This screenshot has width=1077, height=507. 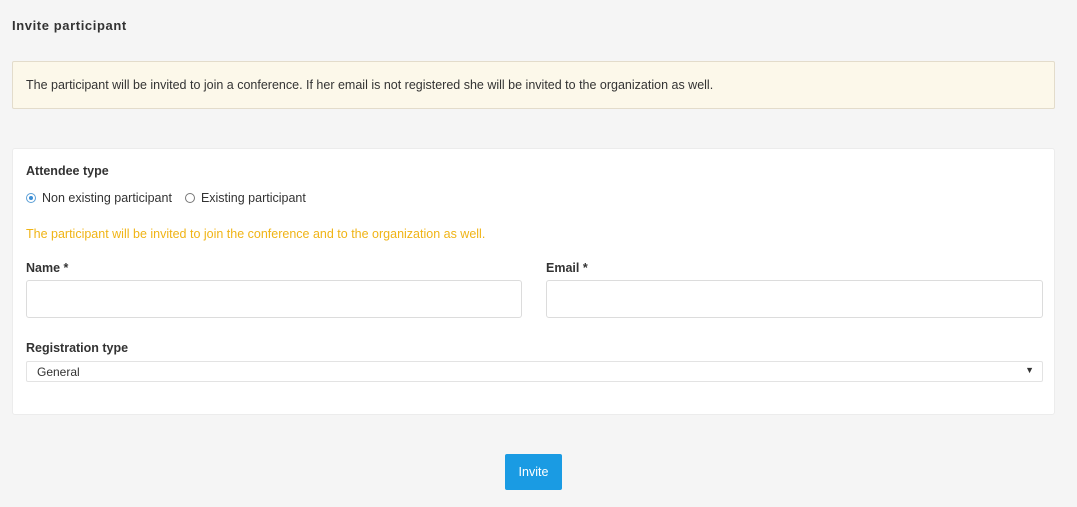 What do you see at coordinates (58, 371) in the screenshot?
I see `registration-type-value: General` at bounding box center [58, 371].